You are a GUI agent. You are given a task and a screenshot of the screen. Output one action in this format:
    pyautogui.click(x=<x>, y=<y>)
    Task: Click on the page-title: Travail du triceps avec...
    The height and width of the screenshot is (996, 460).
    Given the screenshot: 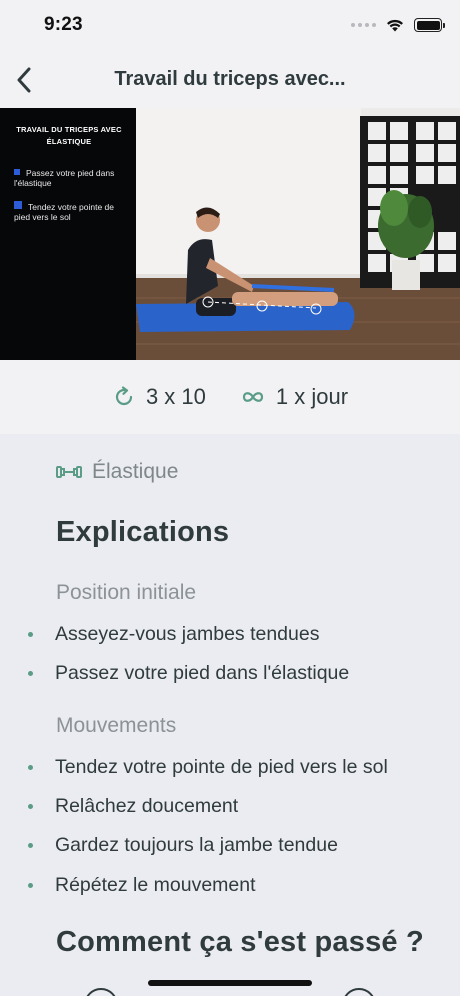 What is the action you would take?
    pyautogui.click(x=230, y=79)
    